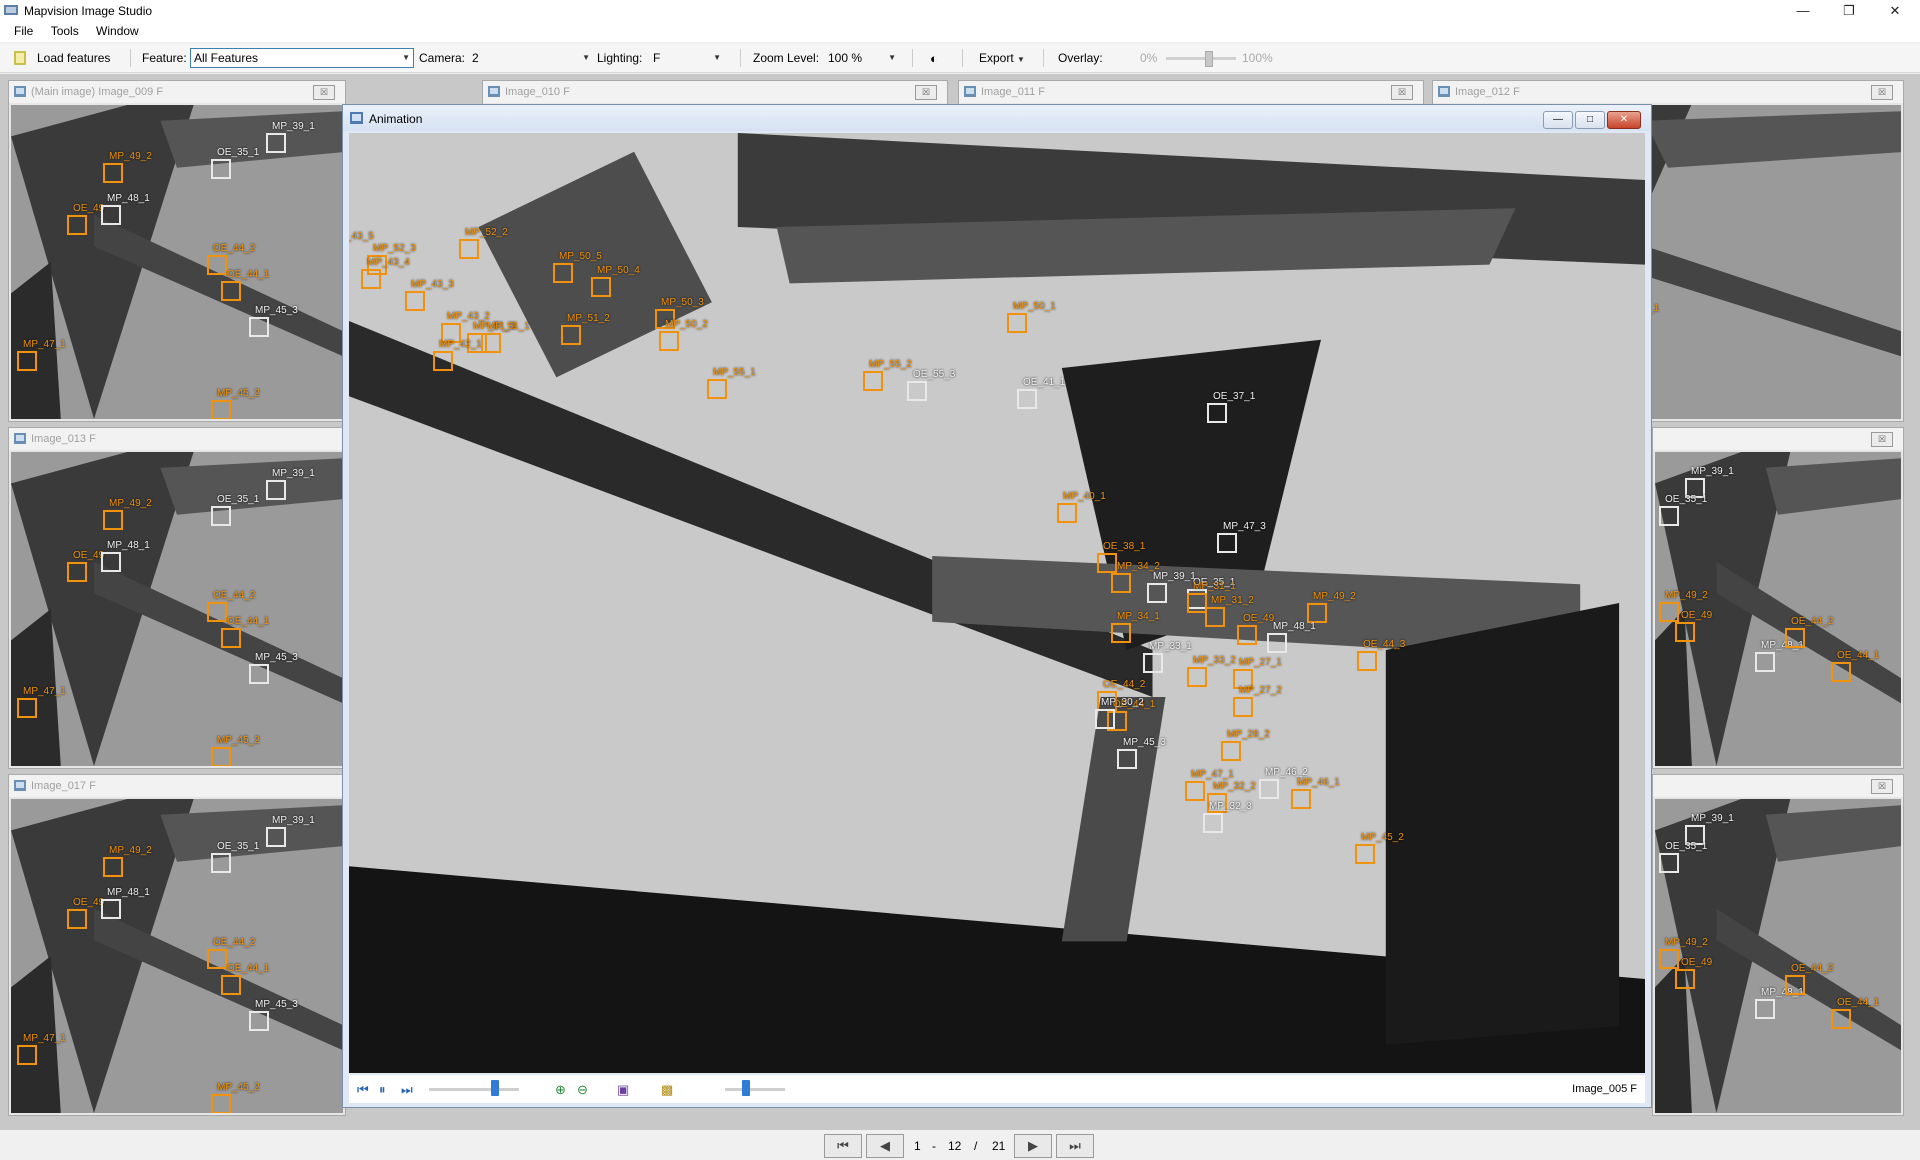 The image size is (1920, 1160). What do you see at coordinates (843, 1146) in the screenshot?
I see `first-page-icon: ⏮` at bounding box center [843, 1146].